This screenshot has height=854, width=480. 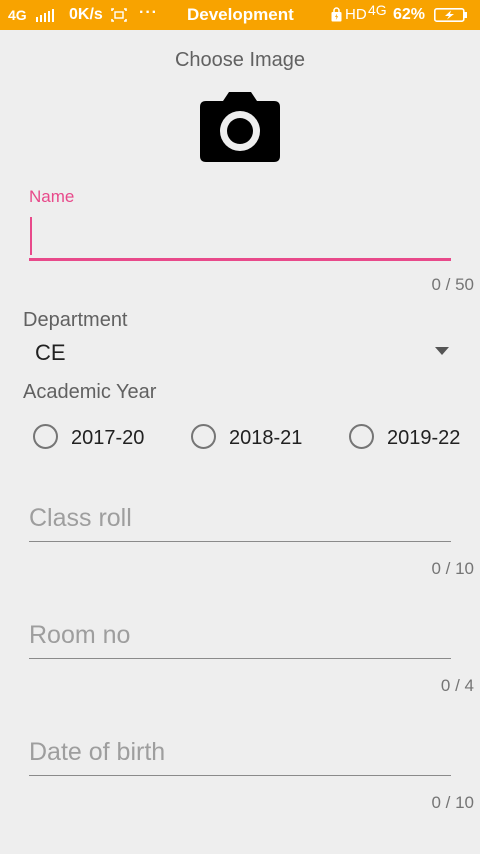 I want to click on room-no-counter: 0 / 4, so click(x=457, y=685).